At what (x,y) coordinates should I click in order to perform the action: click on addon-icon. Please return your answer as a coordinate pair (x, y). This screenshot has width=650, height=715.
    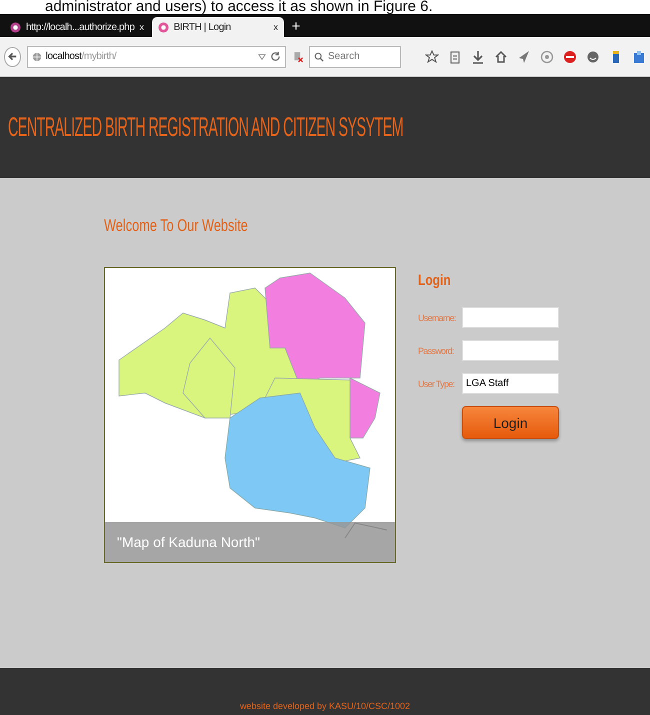
    Looking at the image, I should click on (297, 57).